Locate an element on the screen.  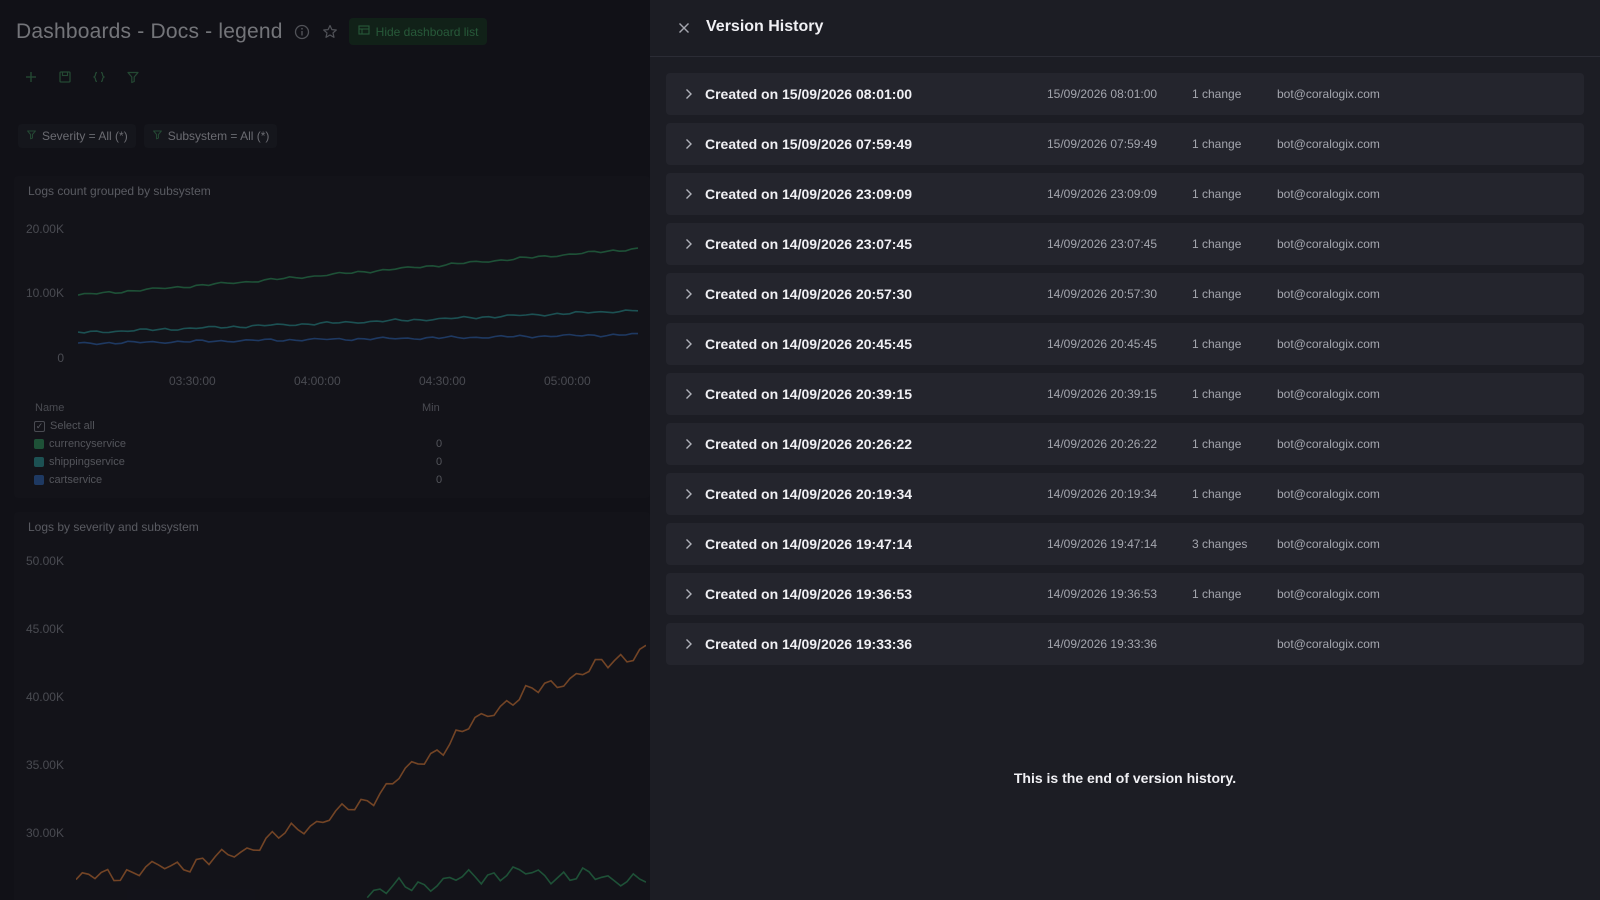
filter-chip-subsystem: Subsystem = All (*) is located at coordinates (210, 136).